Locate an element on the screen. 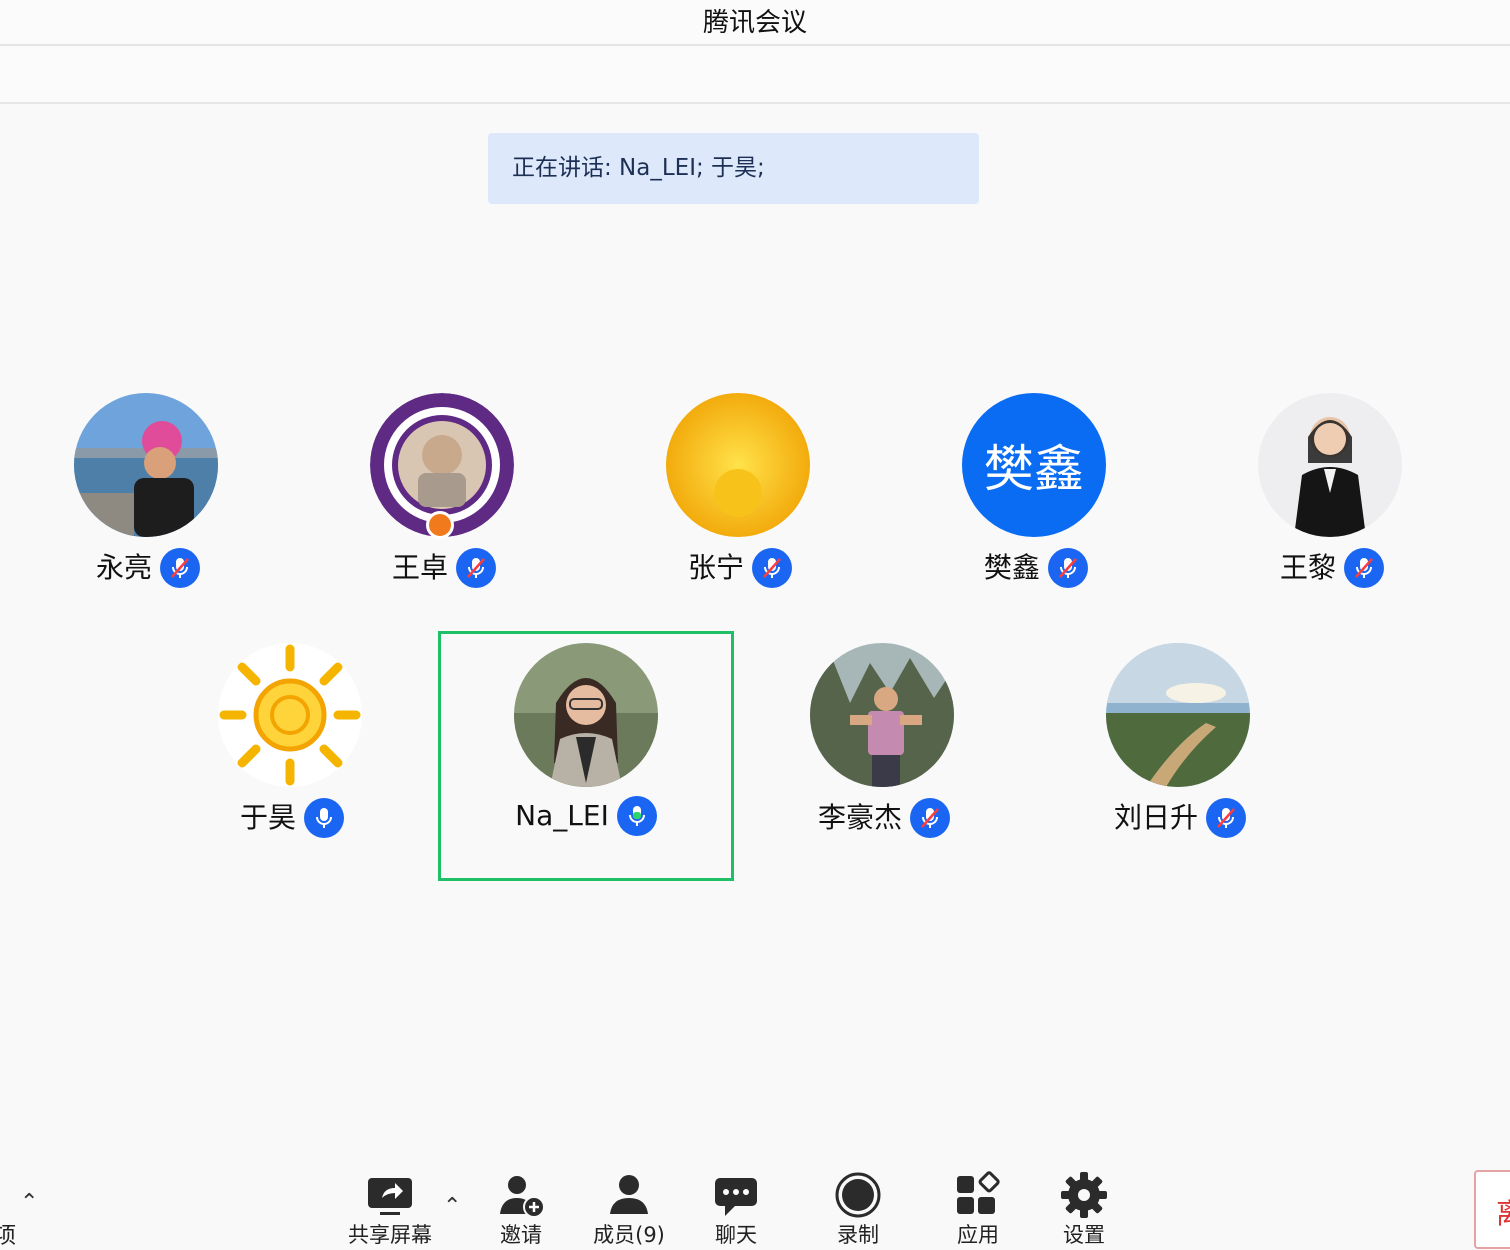 Image resolution: width=1510 pixels, height=1250 pixels. apps-icon is located at coordinates (978, 1192).